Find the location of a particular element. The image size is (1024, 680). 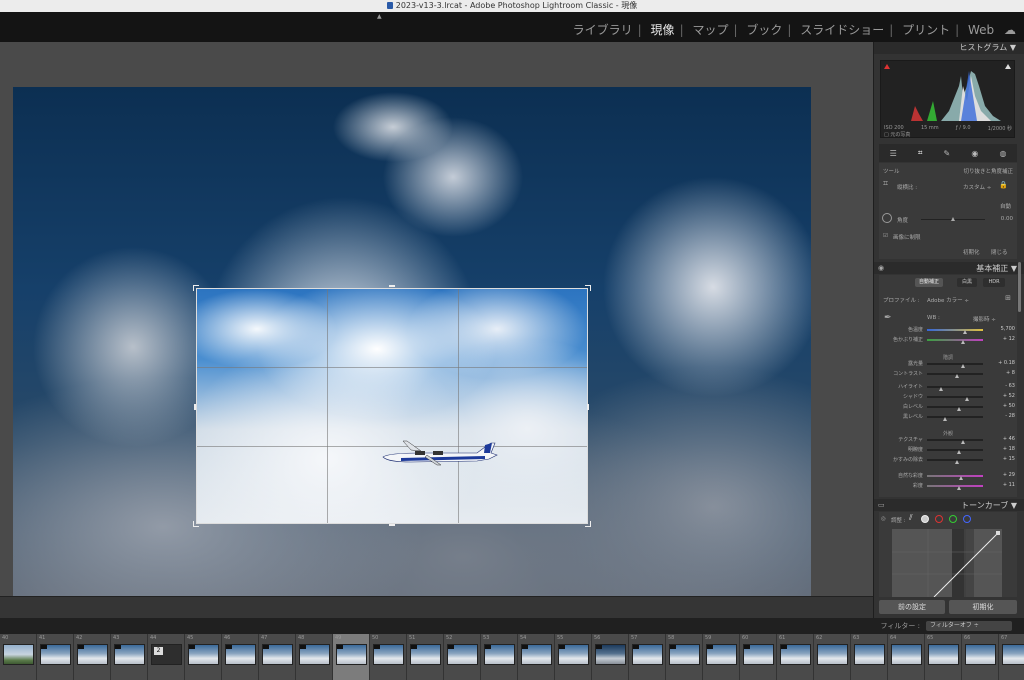

red-eye-icon: ◉ is located at coordinates (974, 153).